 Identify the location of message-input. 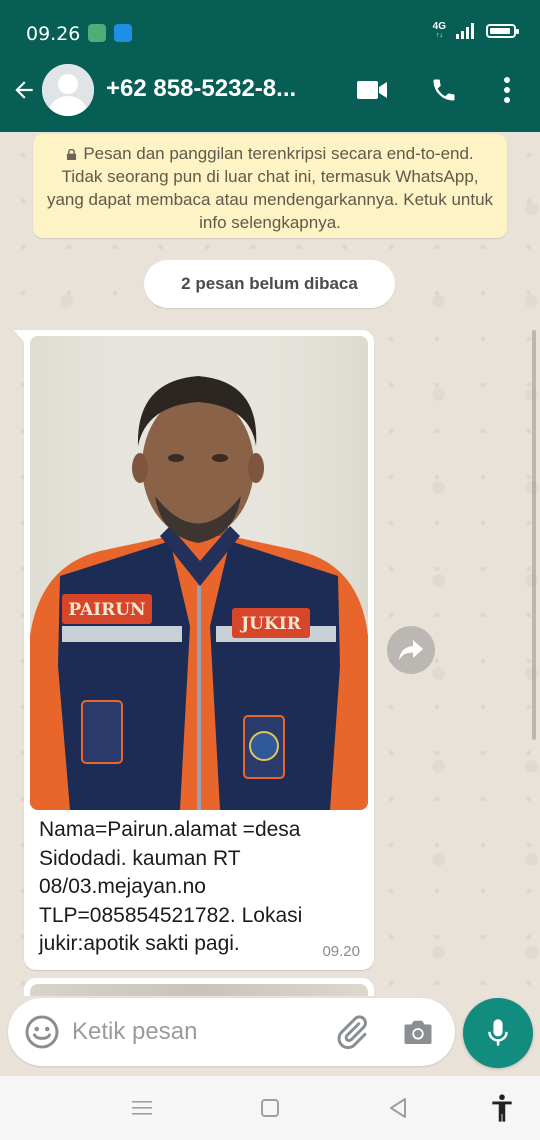
(197, 1032).